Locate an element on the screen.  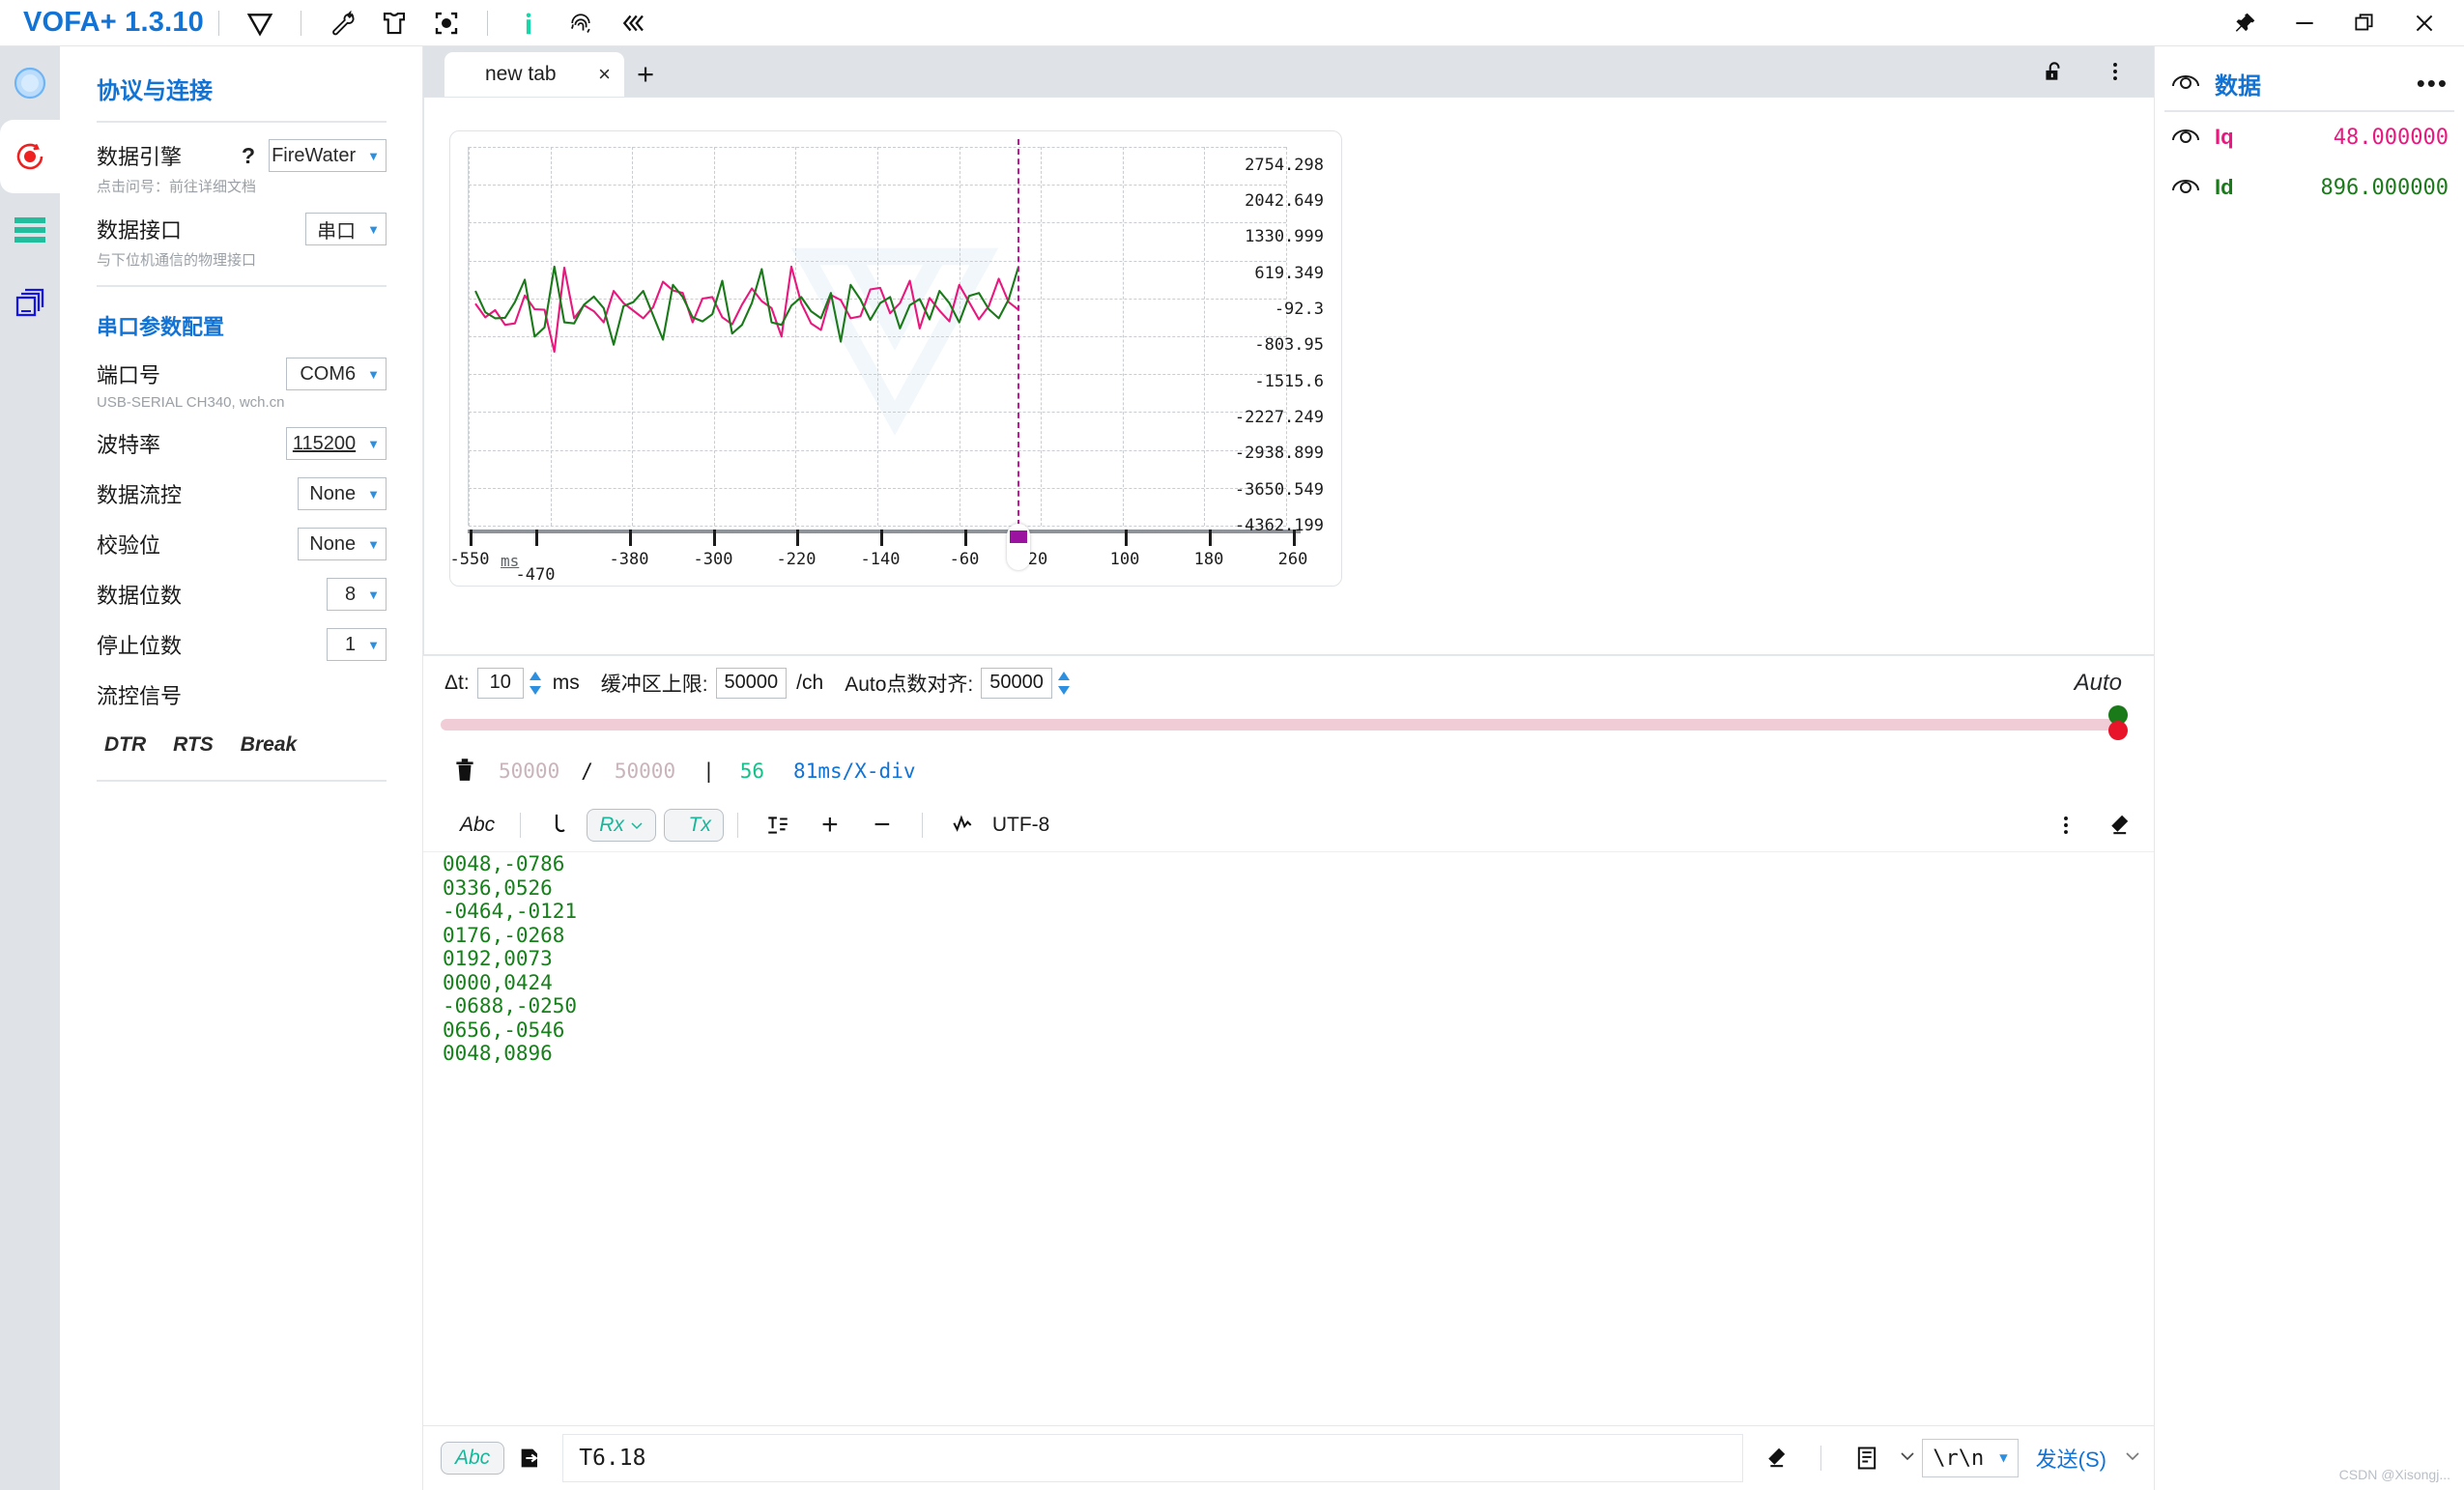
tab-new-tab: new tab × is located at coordinates (534, 75).